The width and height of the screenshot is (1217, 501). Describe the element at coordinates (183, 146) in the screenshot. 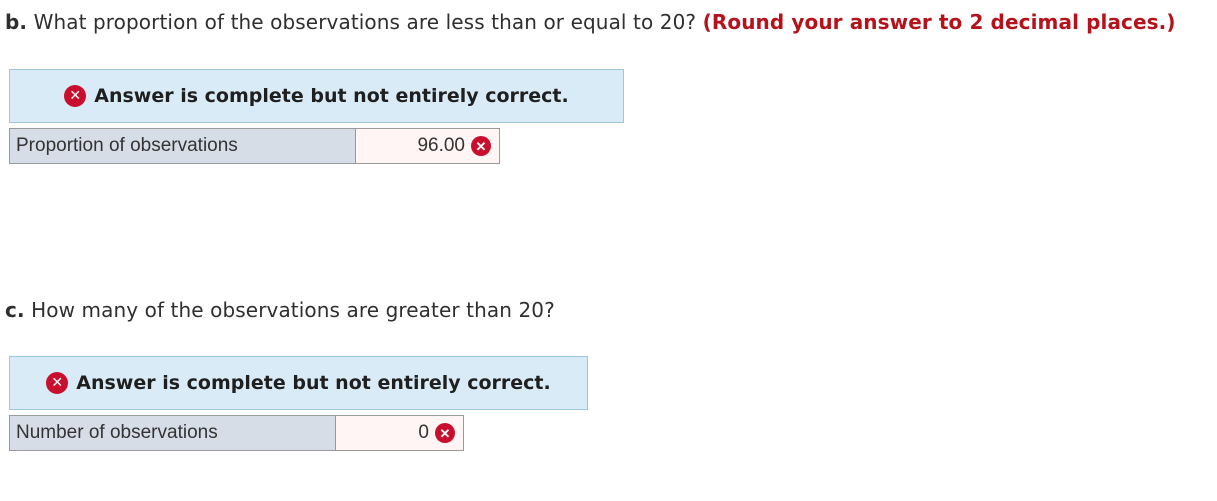

I see `answer-label-b: Proportion of observations` at that location.